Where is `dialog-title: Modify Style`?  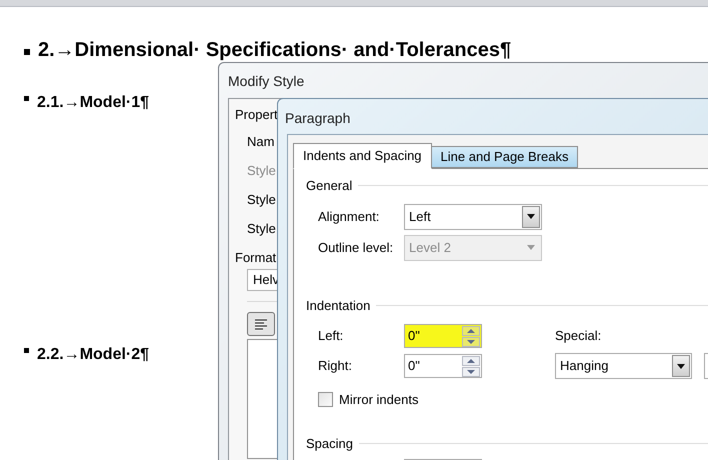 dialog-title: Modify Style is located at coordinates (266, 81).